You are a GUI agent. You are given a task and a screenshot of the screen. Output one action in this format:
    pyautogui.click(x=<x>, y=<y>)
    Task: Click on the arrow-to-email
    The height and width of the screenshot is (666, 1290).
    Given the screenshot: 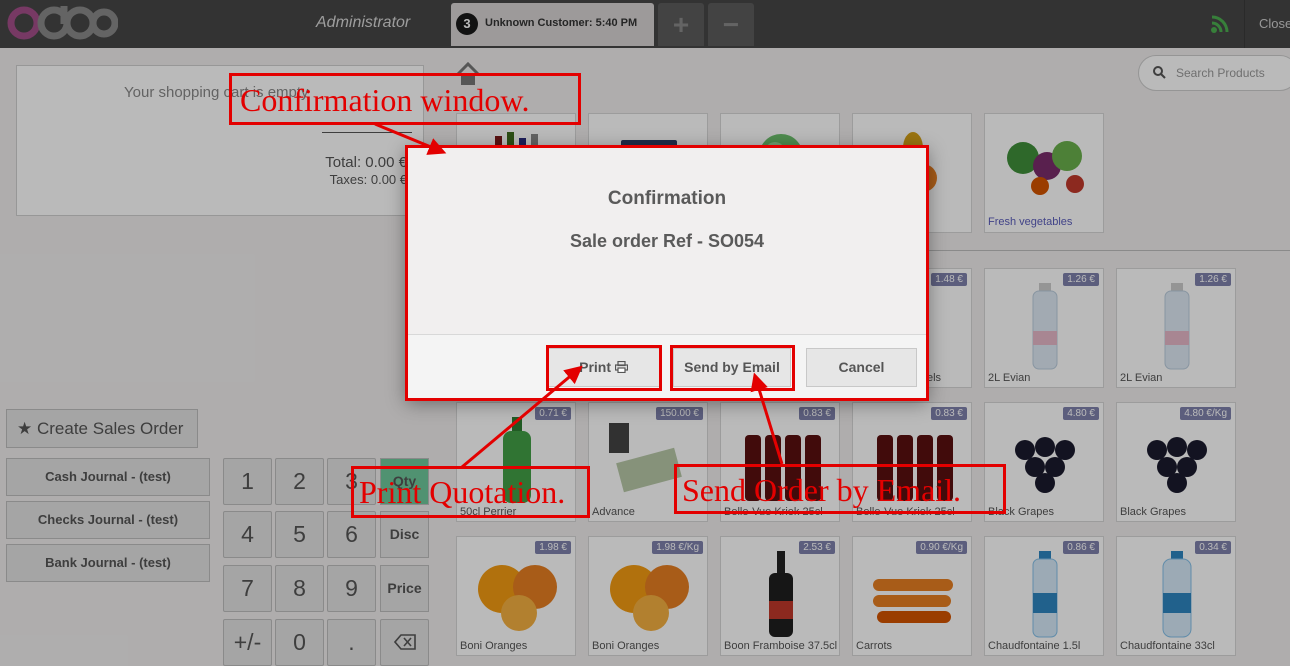 What is the action you would take?
    pyautogui.click(x=767, y=418)
    